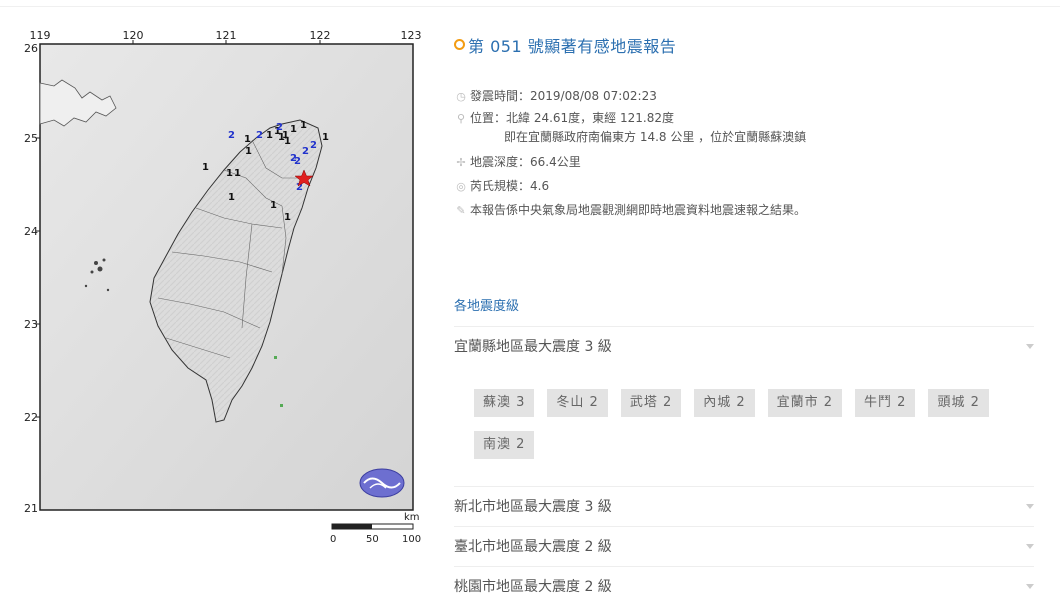 The height and width of the screenshot is (607, 1060). I want to click on location-row: ⚲ 位置：北緯 24.61度，東經 121.82度, so click(630, 118).